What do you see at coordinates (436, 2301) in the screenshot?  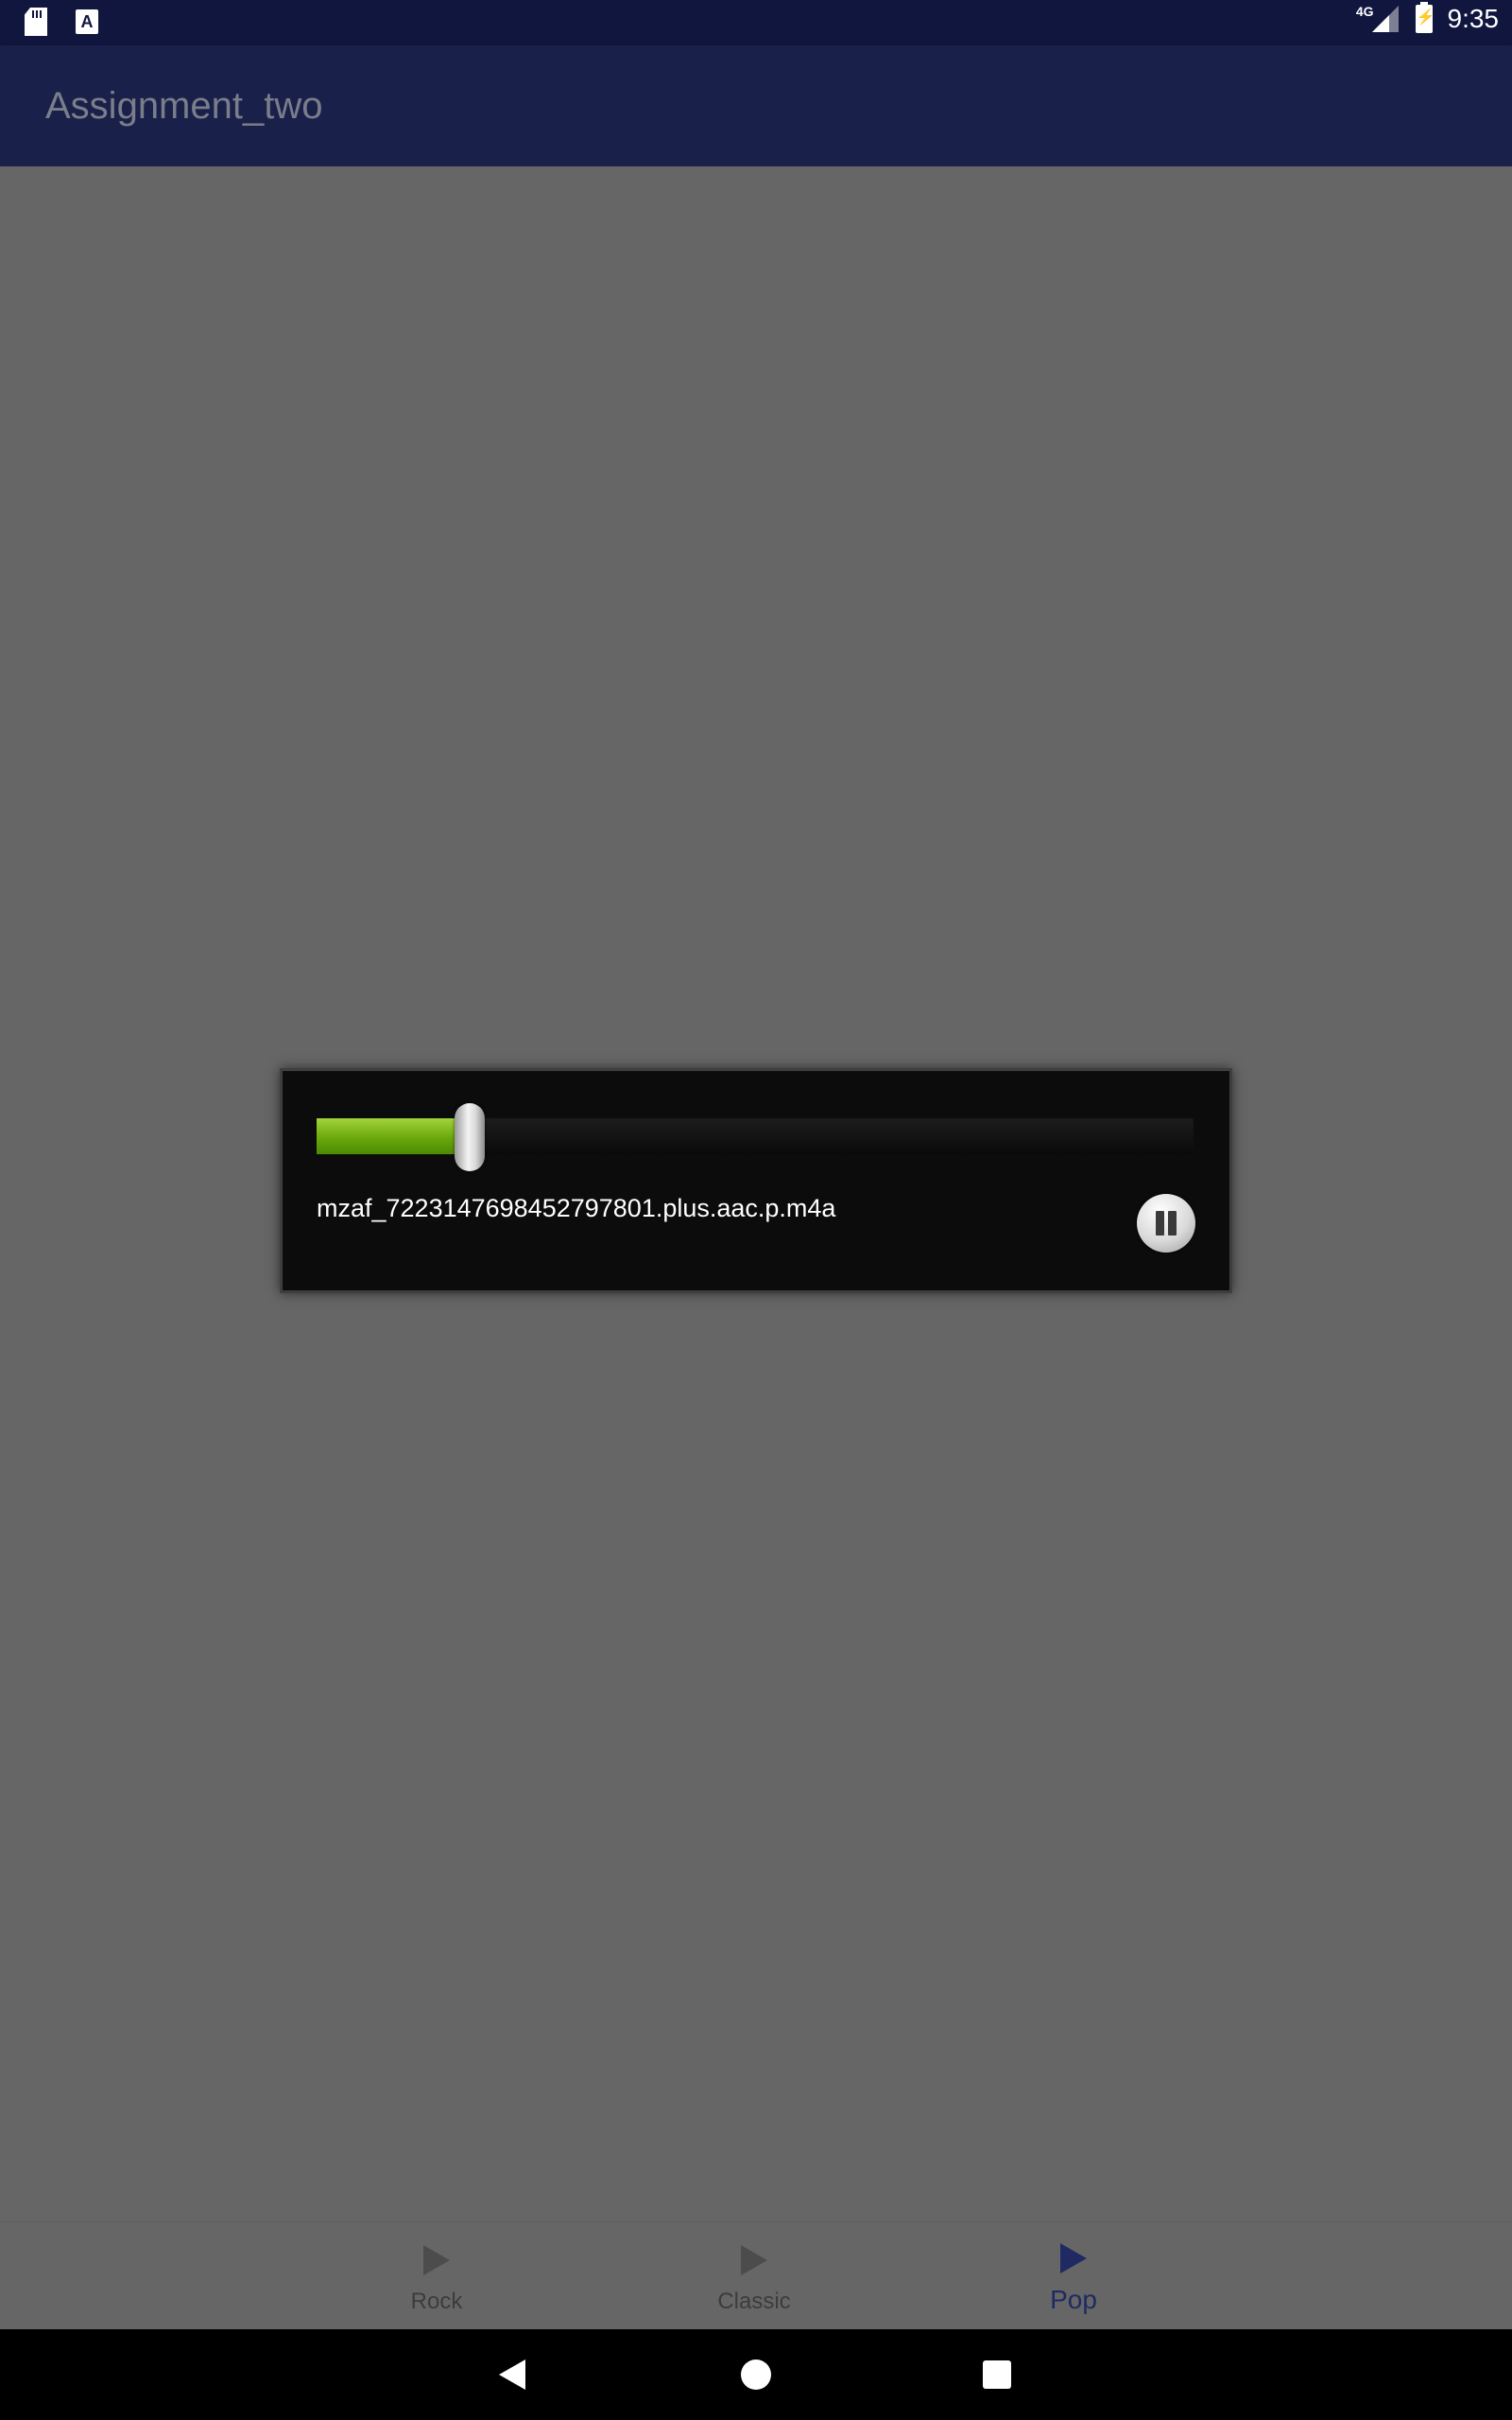 I see `nav-label-rock: Rock` at bounding box center [436, 2301].